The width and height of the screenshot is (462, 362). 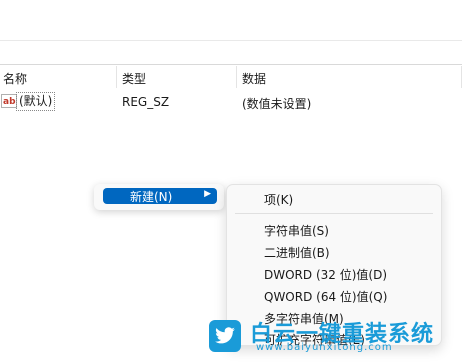 I want to click on menu-item-label: 新建(N), so click(x=151, y=196).